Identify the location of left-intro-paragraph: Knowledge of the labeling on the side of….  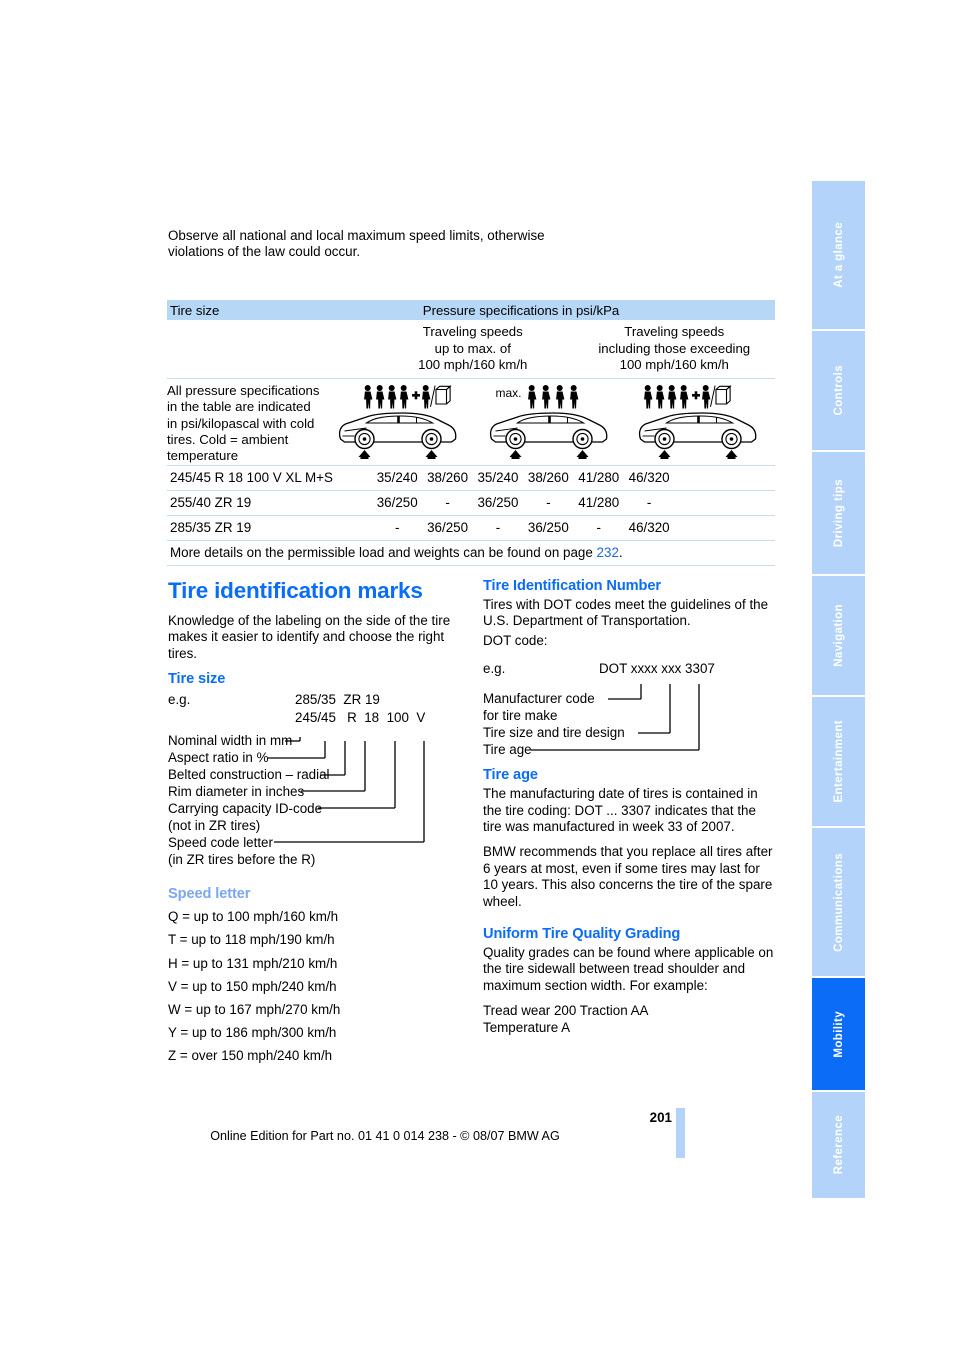
(309, 637).